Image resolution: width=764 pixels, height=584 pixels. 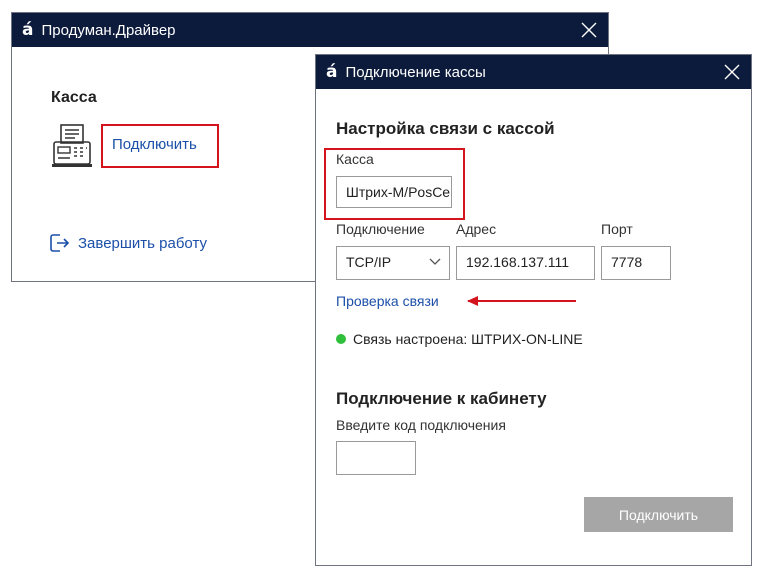 What do you see at coordinates (369, 262) in the screenshot?
I see `connection-select-value: TCP/IP` at bounding box center [369, 262].